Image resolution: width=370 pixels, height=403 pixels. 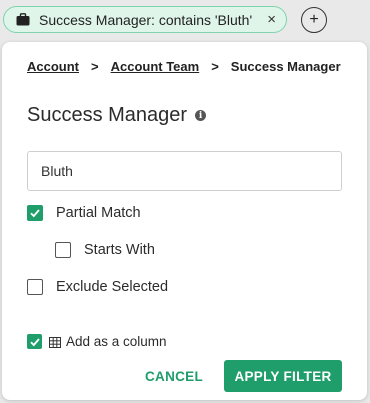 What do you see at coordinates (184, 171) in the screenshot?
I see `search-input` at bounding box center [184, 171].